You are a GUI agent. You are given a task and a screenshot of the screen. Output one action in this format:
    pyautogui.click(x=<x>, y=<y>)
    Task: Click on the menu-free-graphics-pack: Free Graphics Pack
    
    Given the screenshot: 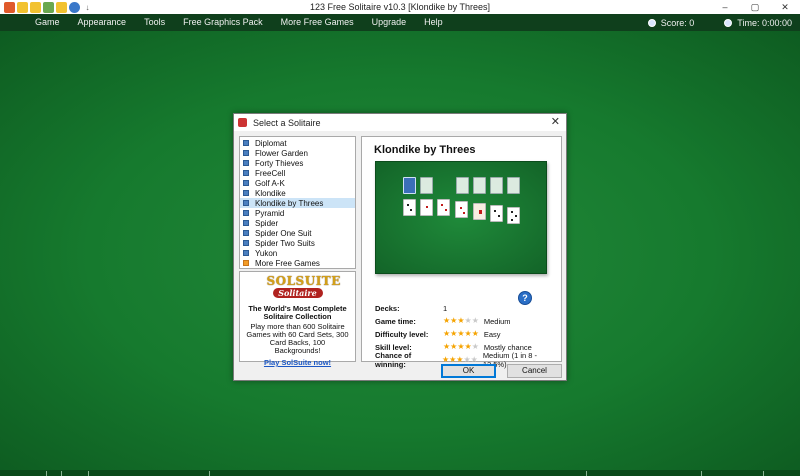 What is the action you would take?
    pyautogui.click(x=223, y=22)
    